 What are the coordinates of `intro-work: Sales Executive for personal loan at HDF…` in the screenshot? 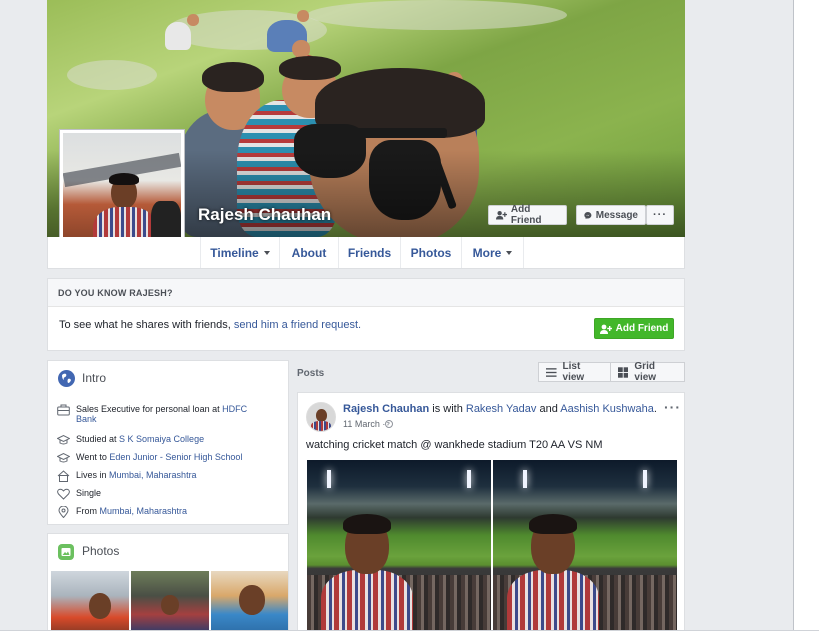 It's located at (157, 414).